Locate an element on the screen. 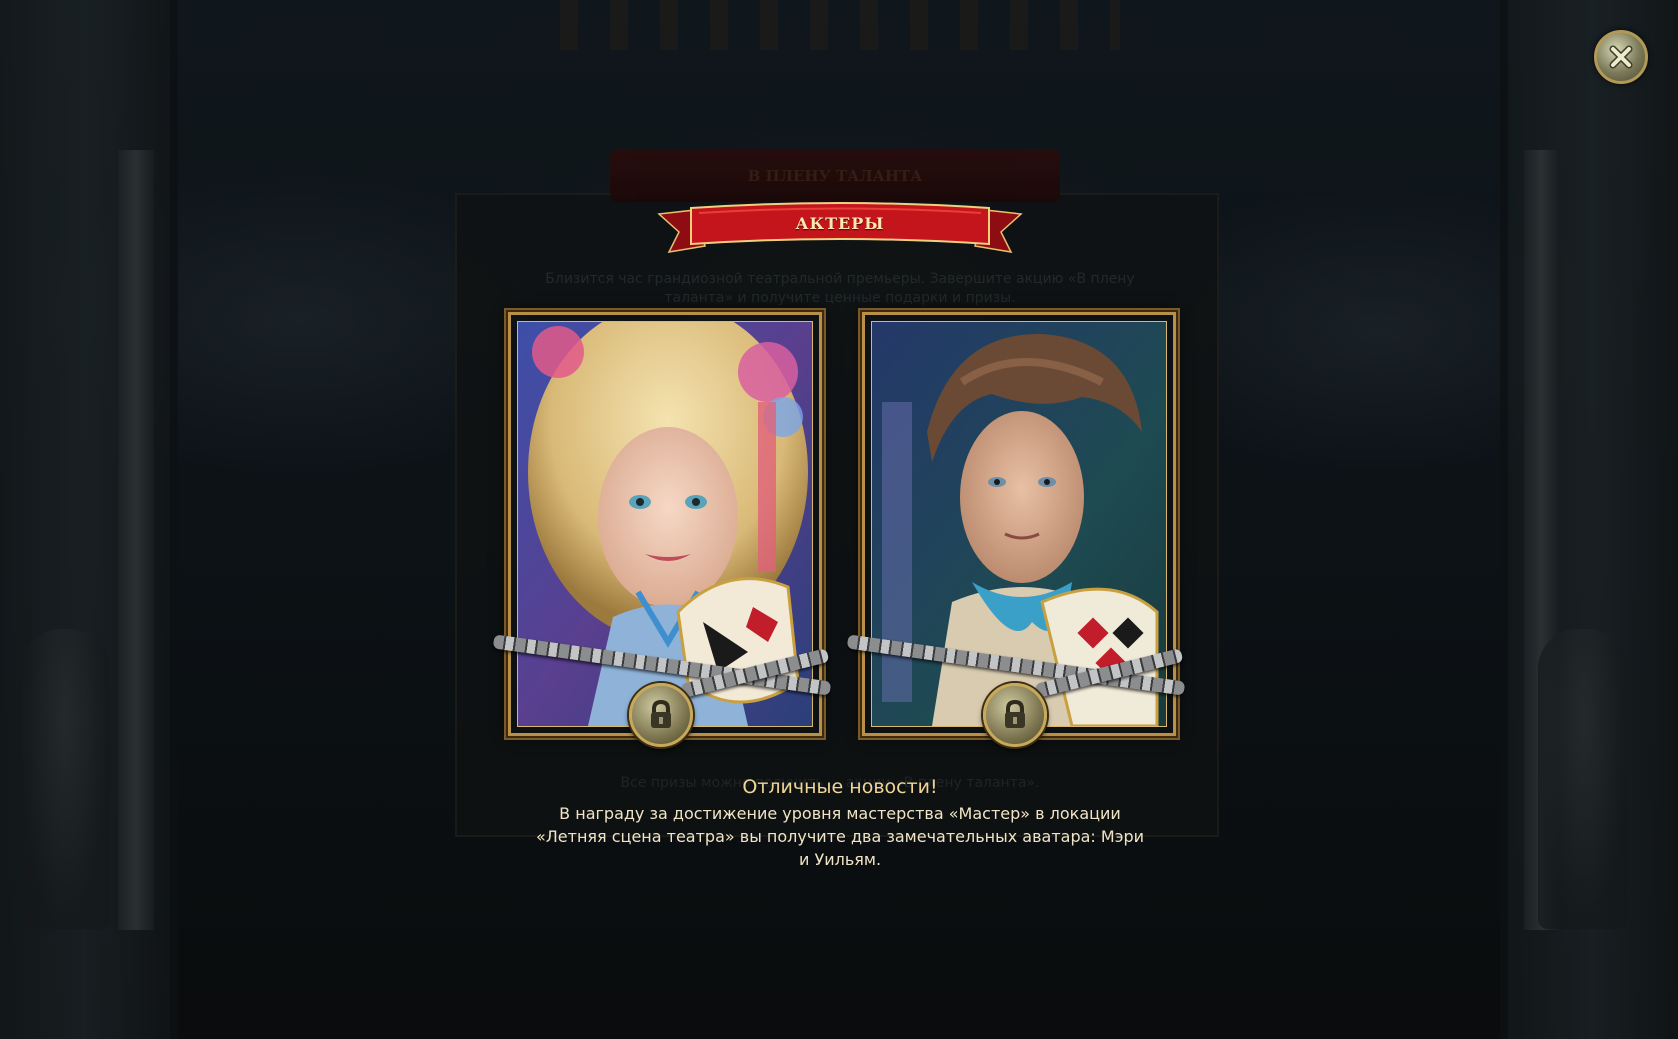  right-statue is located at coordinates (1583, 779).